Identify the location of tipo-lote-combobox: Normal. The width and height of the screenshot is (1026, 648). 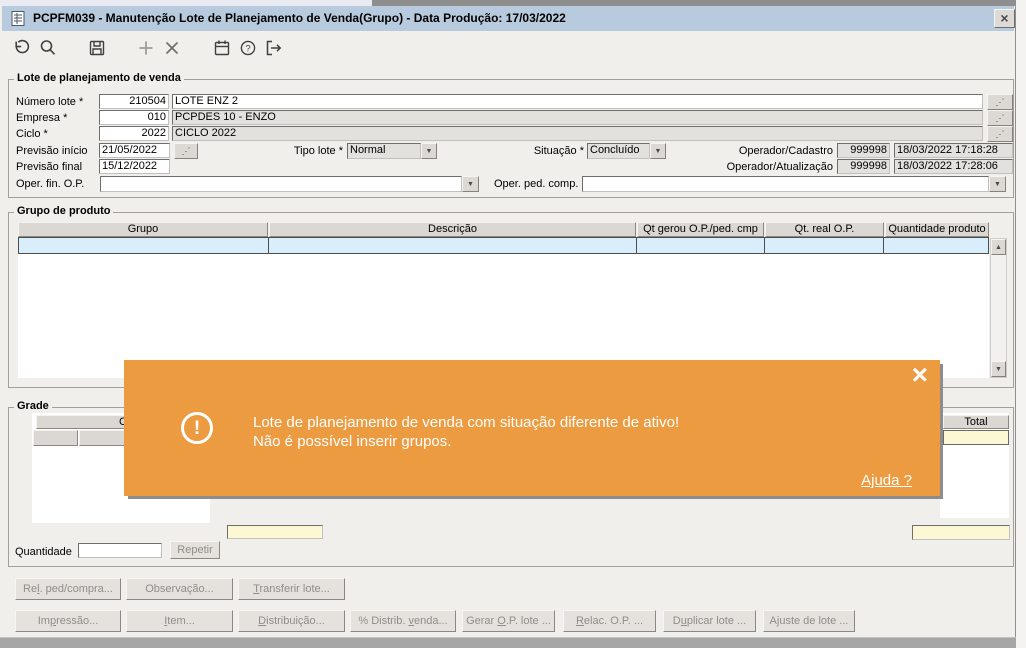
(384, 151).